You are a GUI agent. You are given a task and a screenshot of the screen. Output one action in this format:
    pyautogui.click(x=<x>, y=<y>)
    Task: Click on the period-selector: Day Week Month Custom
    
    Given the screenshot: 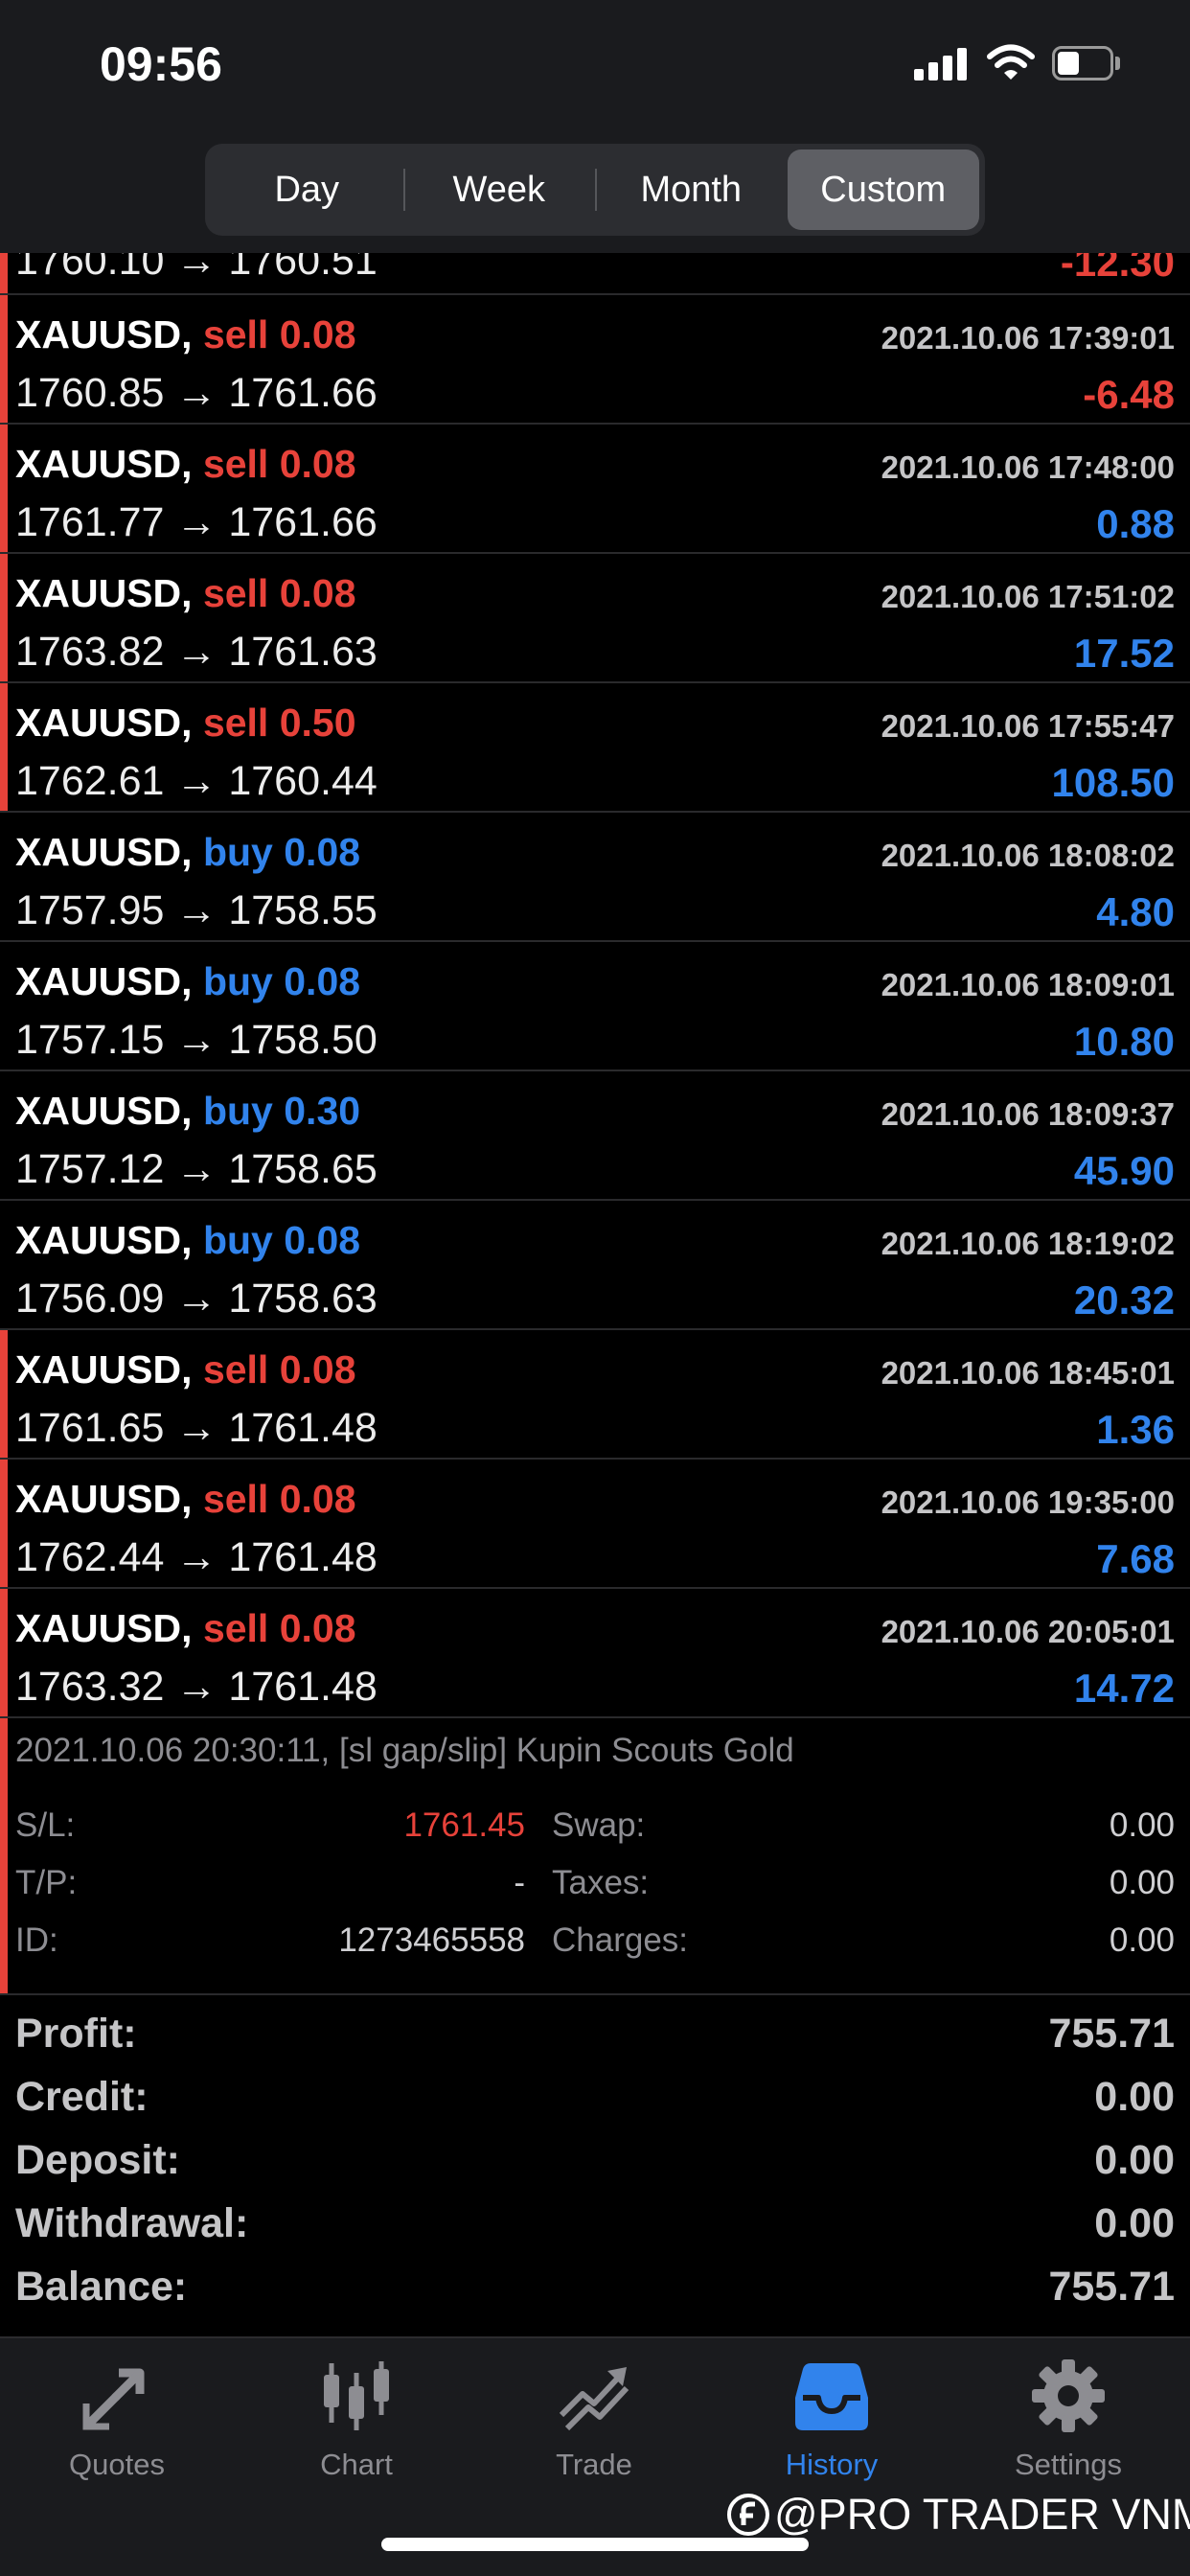 What is the action you would take?
    pyautogui.click(x=595, y=190)
    